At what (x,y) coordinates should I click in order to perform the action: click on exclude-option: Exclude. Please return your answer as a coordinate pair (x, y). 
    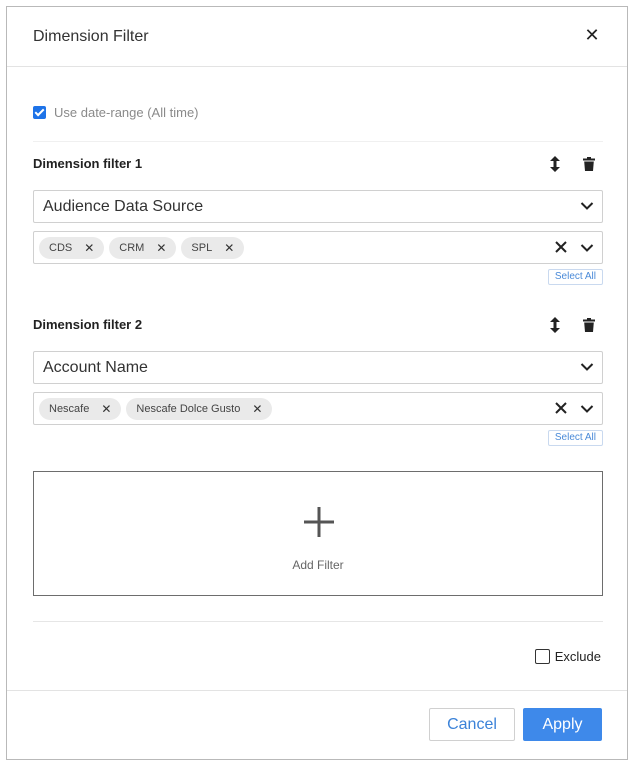
    Looking at the image, I should click on (567, 656).